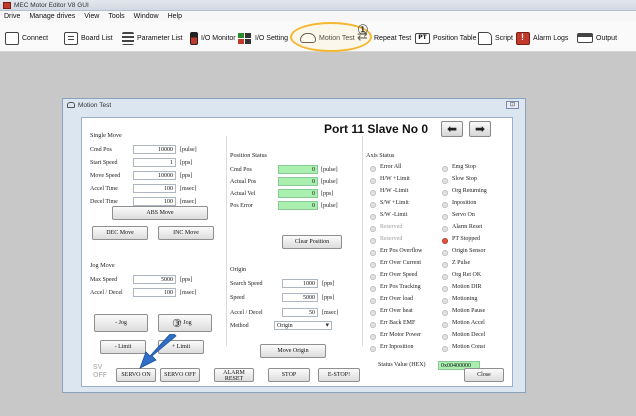 This screenshot has width=636, height=416. I want to click on jog-accel-decel-input: 100, so click(154, 292).